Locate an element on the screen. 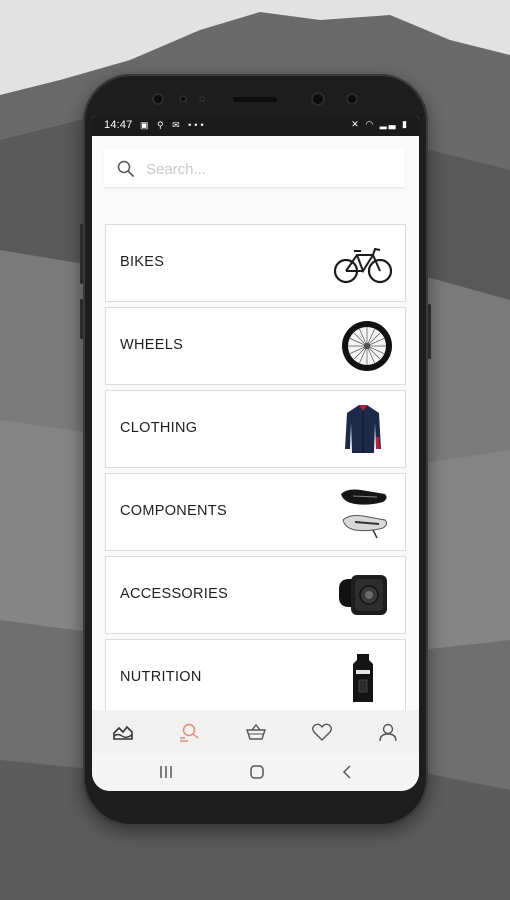  iris-scanner is located at coordinates (352, 99).